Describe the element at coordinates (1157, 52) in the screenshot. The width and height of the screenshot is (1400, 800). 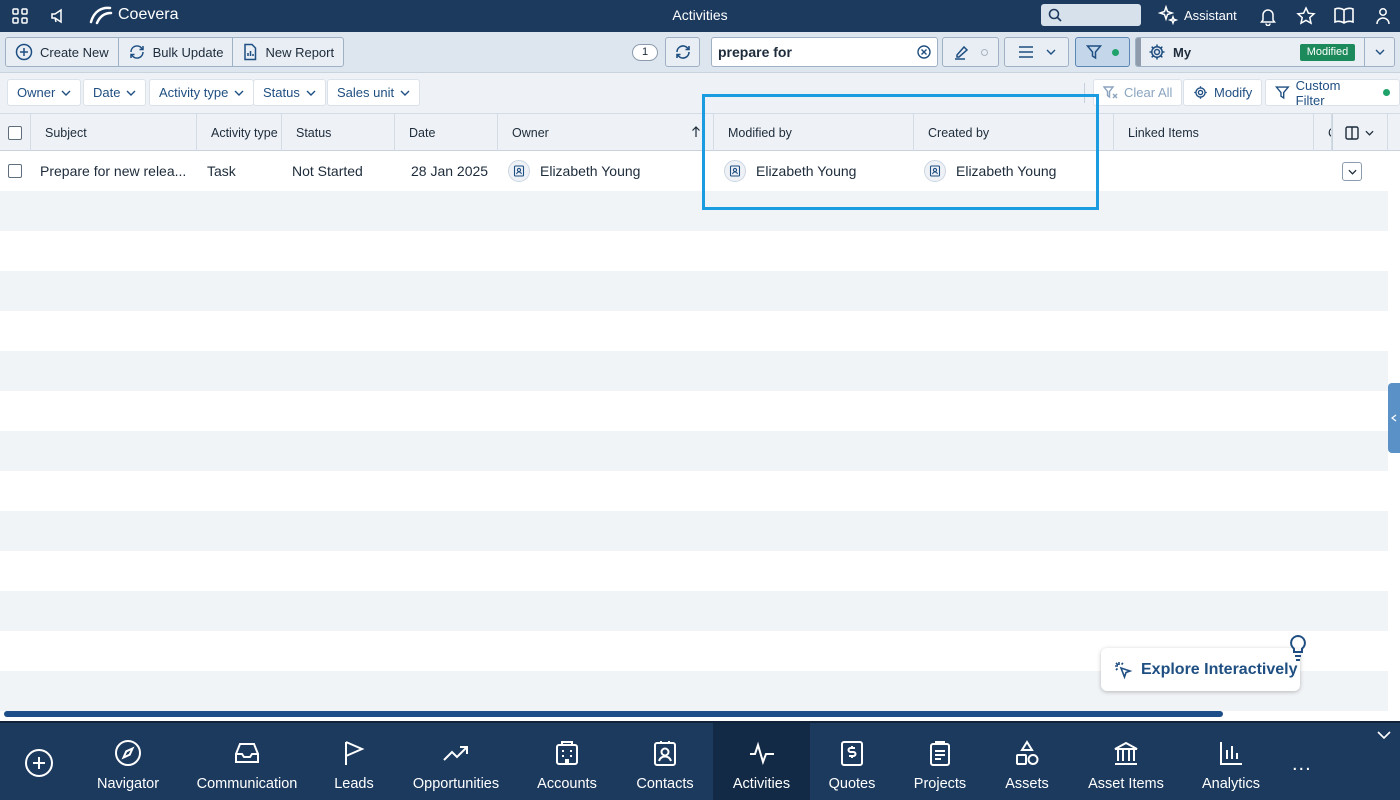
I see `gear-icon` at that location.